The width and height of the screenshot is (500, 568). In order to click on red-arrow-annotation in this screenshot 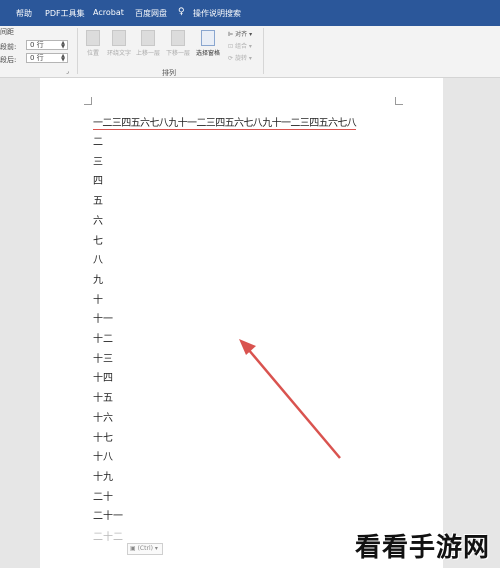, I will do `click(290, 399)`.